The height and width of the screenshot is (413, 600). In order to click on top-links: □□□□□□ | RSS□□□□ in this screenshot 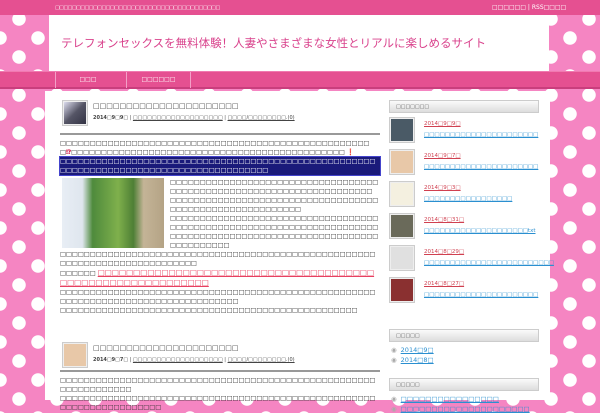, I will do `click(529, 7)`.